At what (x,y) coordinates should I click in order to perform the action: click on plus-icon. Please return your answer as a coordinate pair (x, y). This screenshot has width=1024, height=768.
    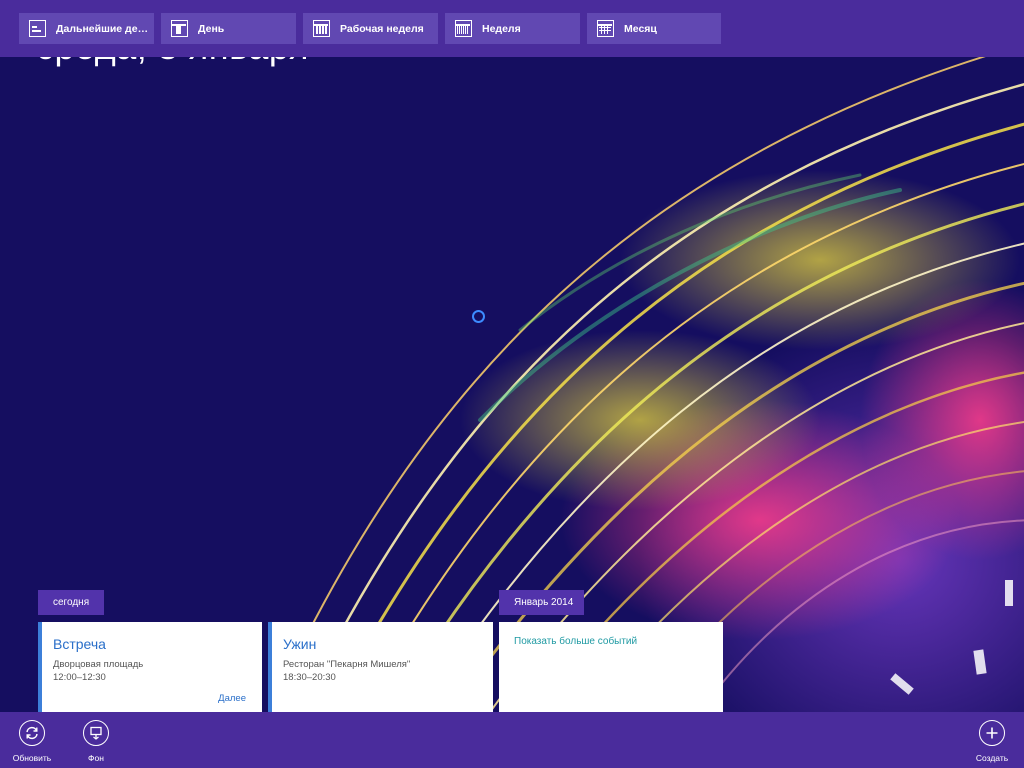
    Looking at the image, I should click on (992, 733).